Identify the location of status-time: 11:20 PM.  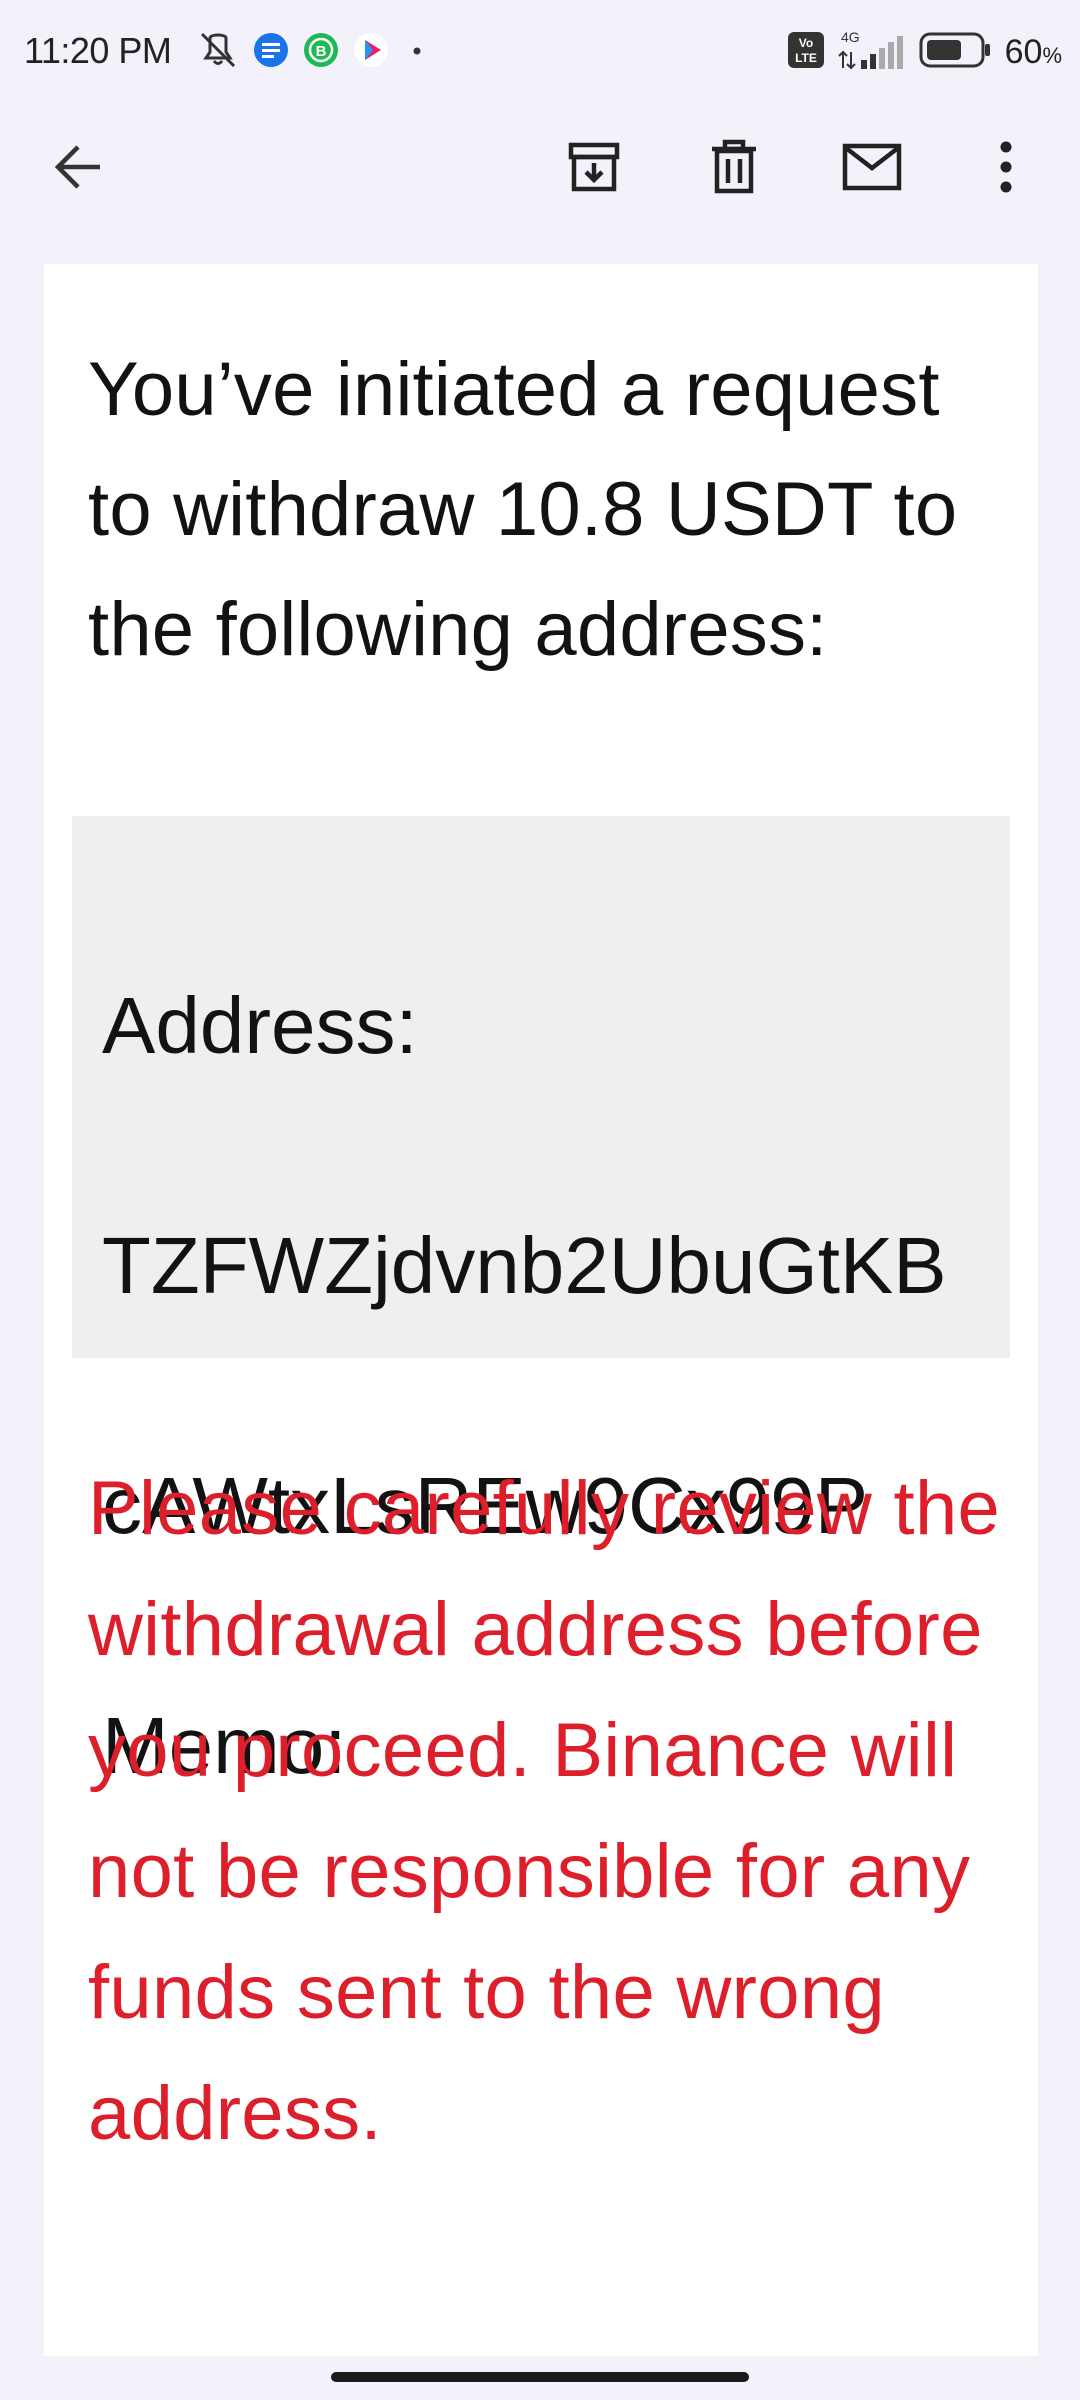
(98, 50).